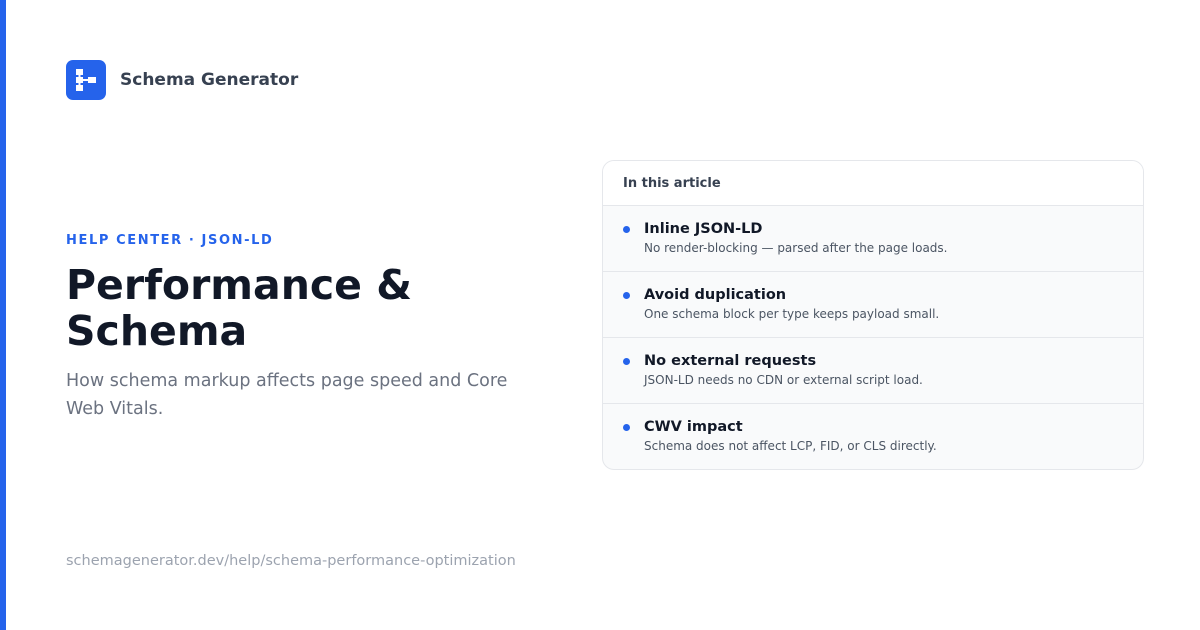  Describe the element at coordinates (3, 315) in the screenshot. I see `accent-bar` at that location.